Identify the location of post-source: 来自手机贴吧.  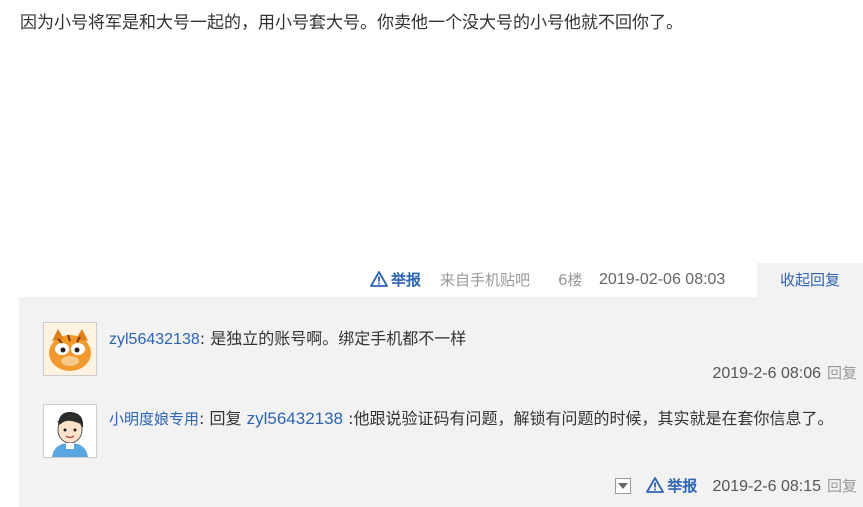
(485, 280).